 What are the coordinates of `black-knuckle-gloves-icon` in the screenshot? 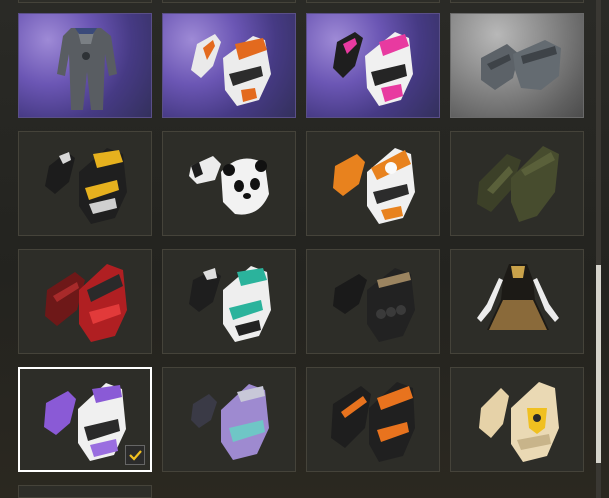 It's located at (374, 305).